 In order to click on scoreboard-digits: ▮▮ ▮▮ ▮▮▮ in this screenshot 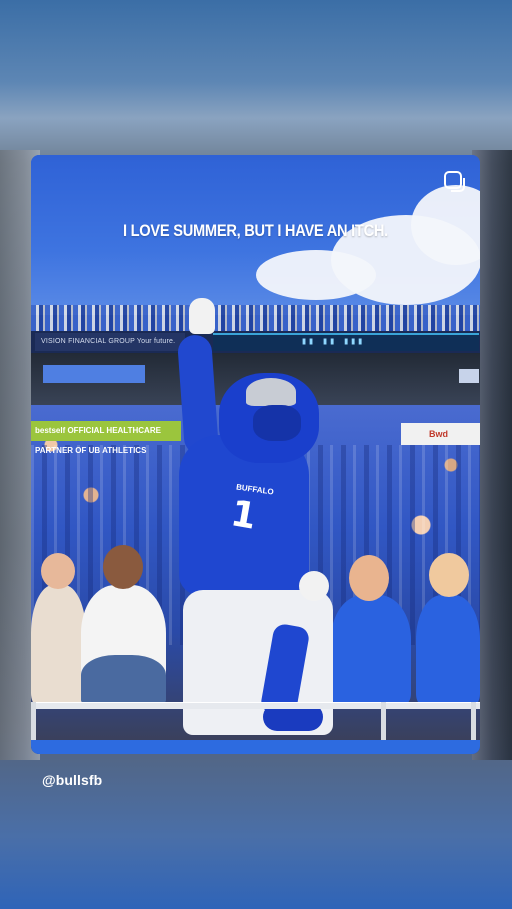, I will do `click(333, 341)`.